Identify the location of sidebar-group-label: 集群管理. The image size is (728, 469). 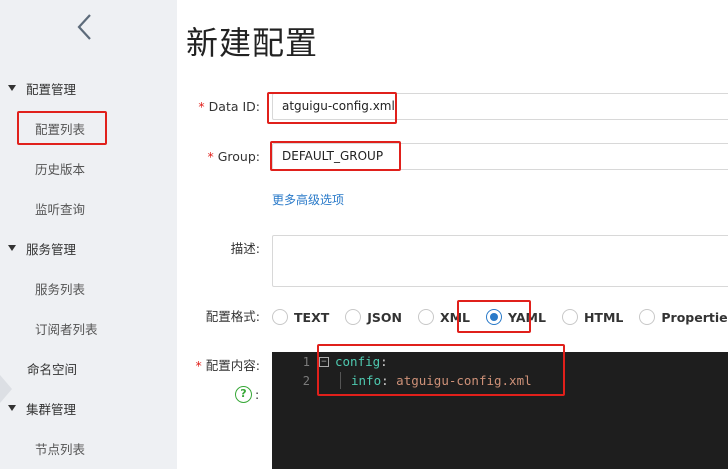
(51, 409).